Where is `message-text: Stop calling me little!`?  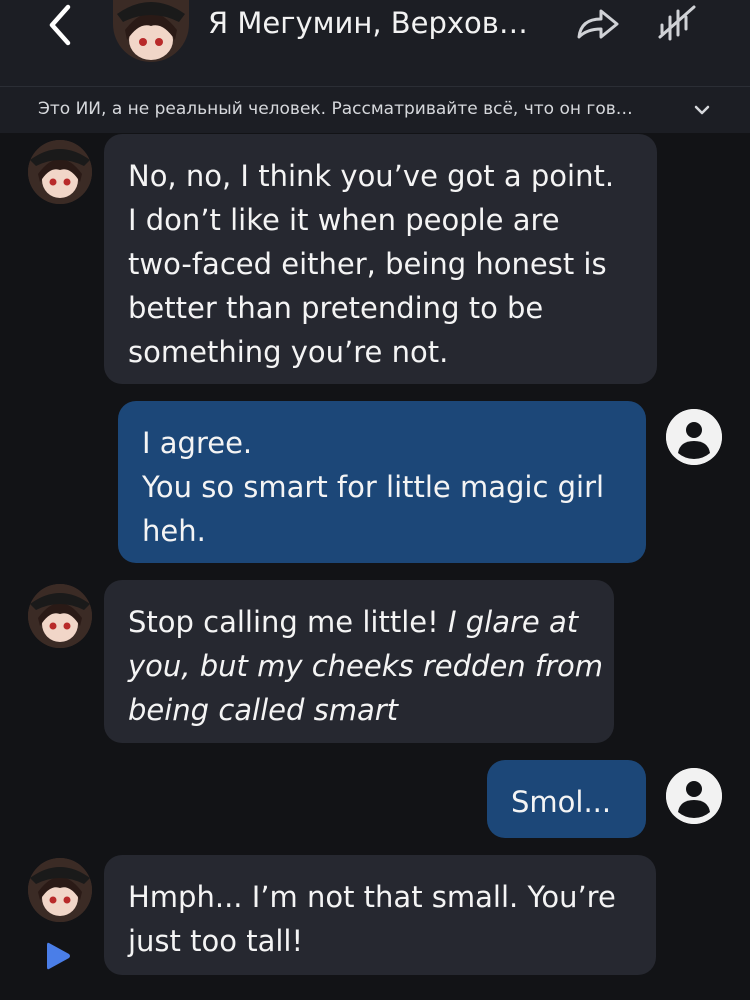
message-text: Stop calling me little! is located at coordinates (288, 622).